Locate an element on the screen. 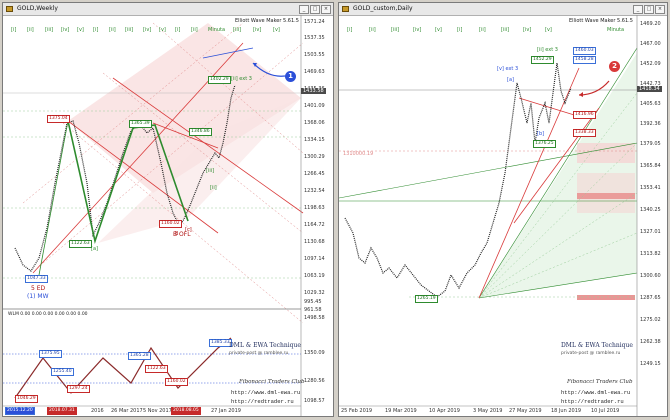  sub-value-a: 1375.95 is located at coordinates (50, 354).